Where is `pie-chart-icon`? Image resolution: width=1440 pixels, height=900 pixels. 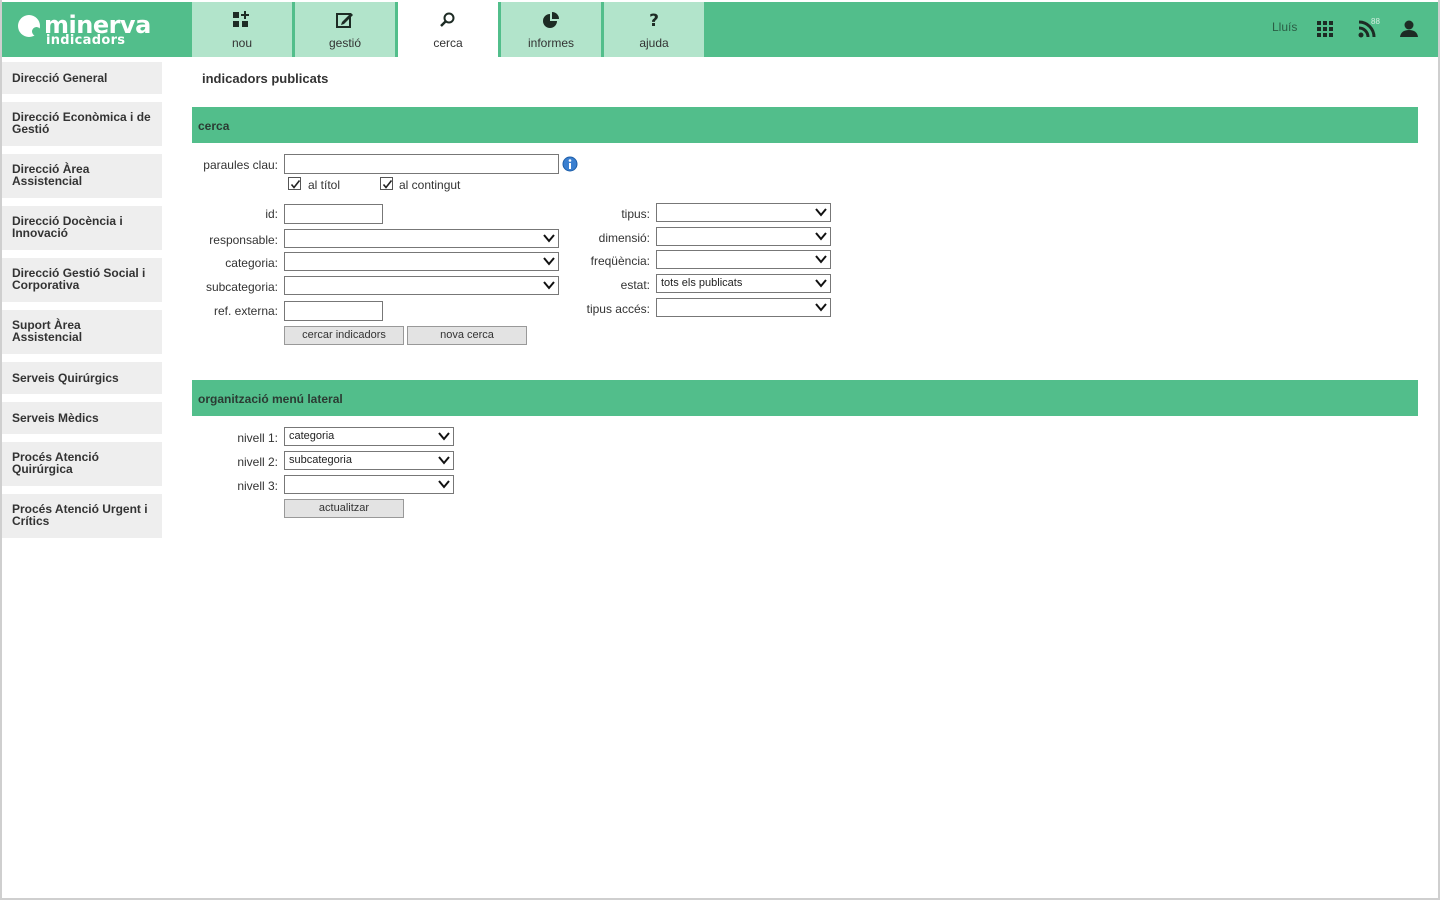 pie-chart-icon is located at coordinates (551, 20).